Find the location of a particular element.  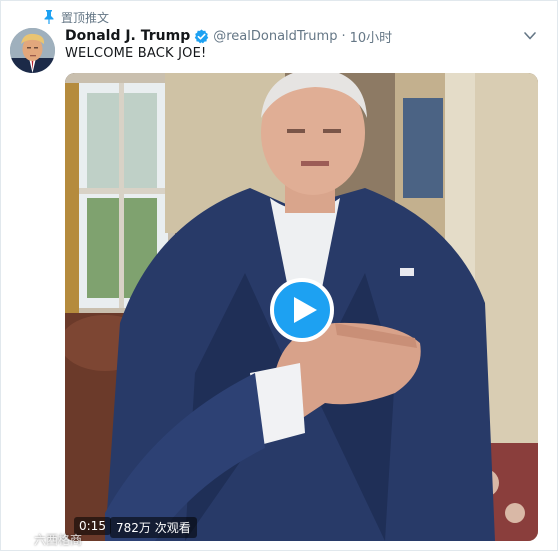

pinned-tweet-indicator: 置顶推文 is located at coordinates (76, 17).